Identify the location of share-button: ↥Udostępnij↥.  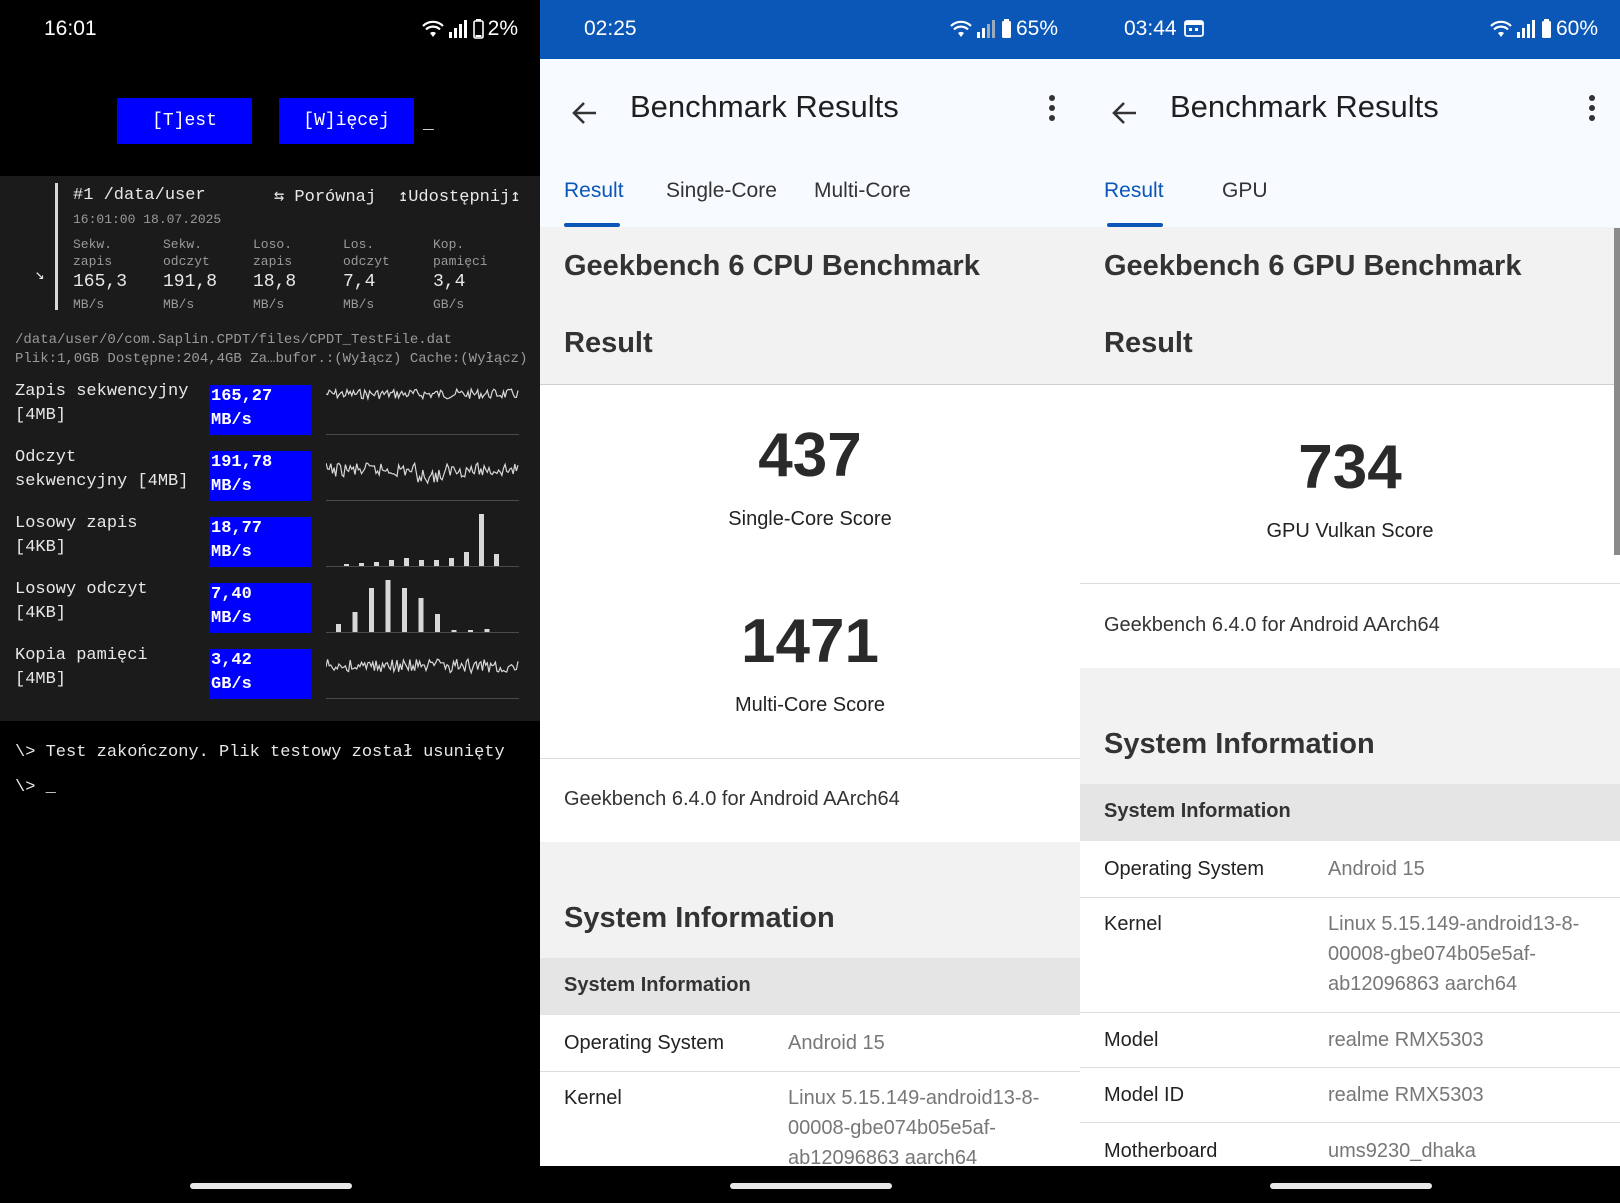
(459, 196).